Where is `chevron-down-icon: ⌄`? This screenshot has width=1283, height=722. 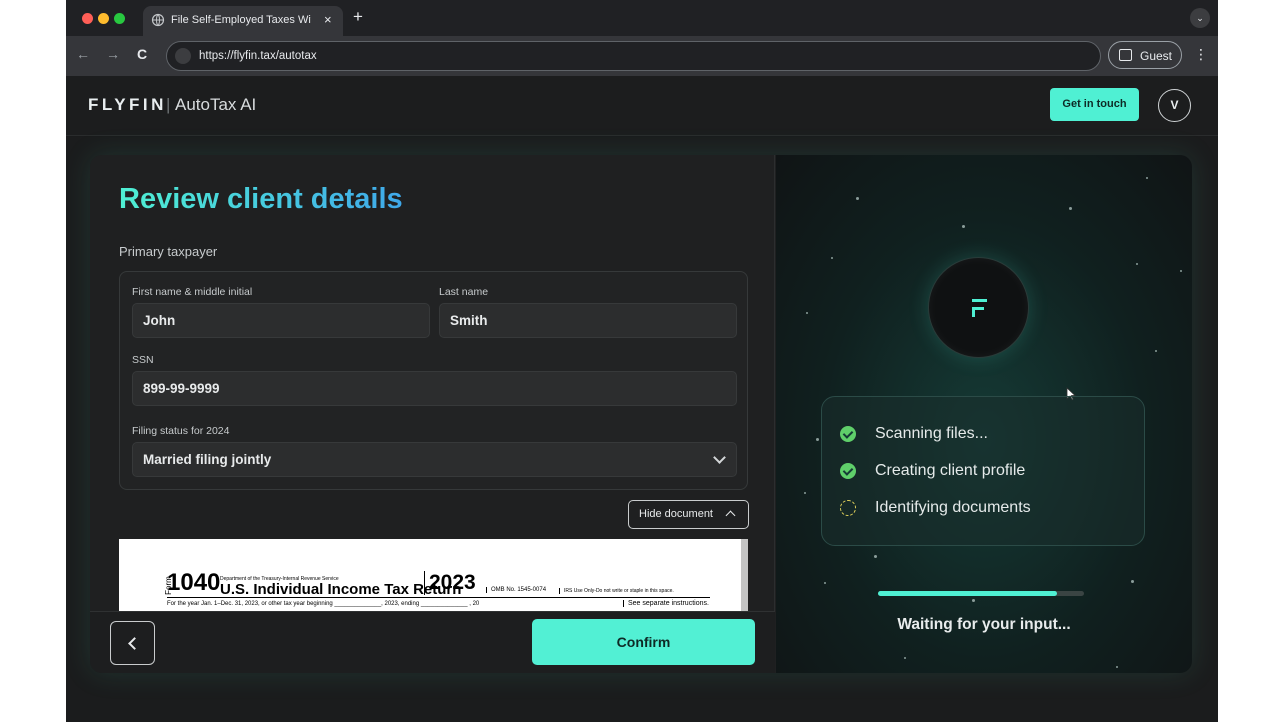
chevron-down-icon: ⌄ is located at coordinates (1200, 18).